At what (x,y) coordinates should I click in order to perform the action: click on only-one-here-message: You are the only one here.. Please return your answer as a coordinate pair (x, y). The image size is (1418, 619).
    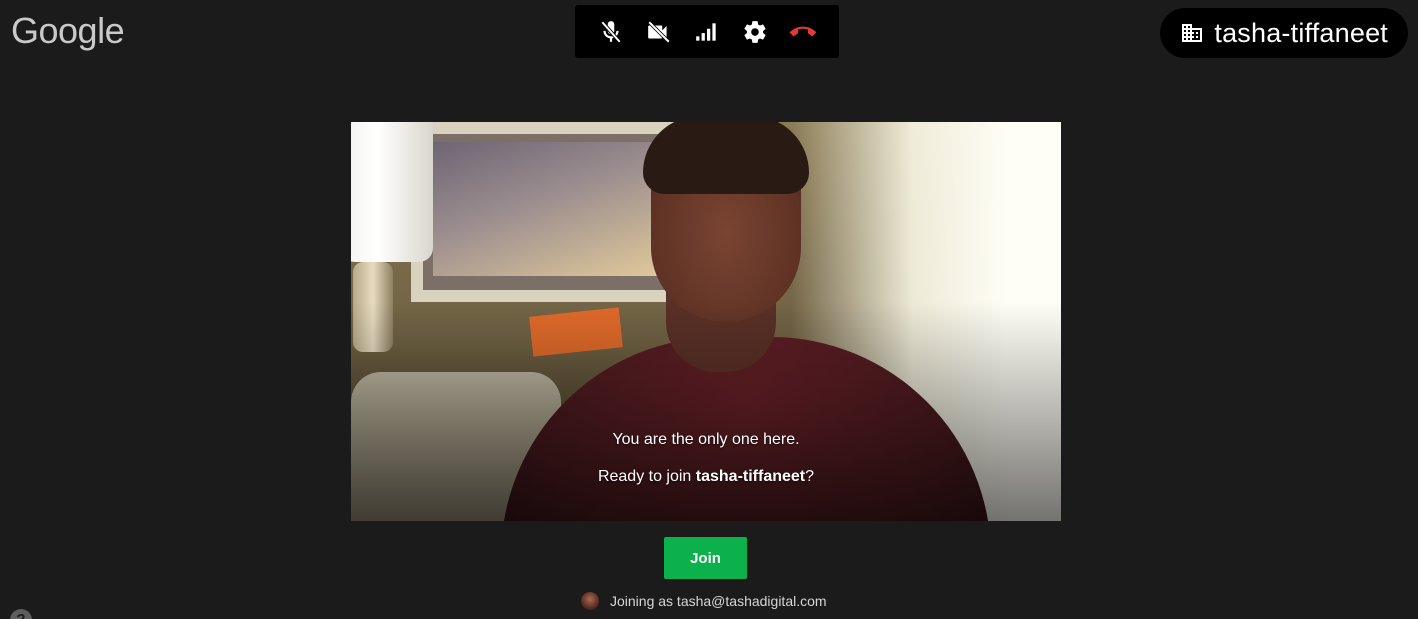
    Looking at the image, I should click on (706, 439).